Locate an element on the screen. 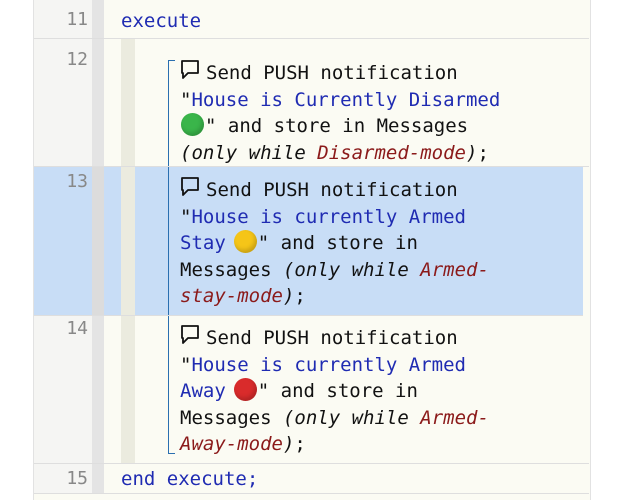 This screenshot has height=500, width=621. yellow-circle-emoji-icon is located at coordinates (245, 241).